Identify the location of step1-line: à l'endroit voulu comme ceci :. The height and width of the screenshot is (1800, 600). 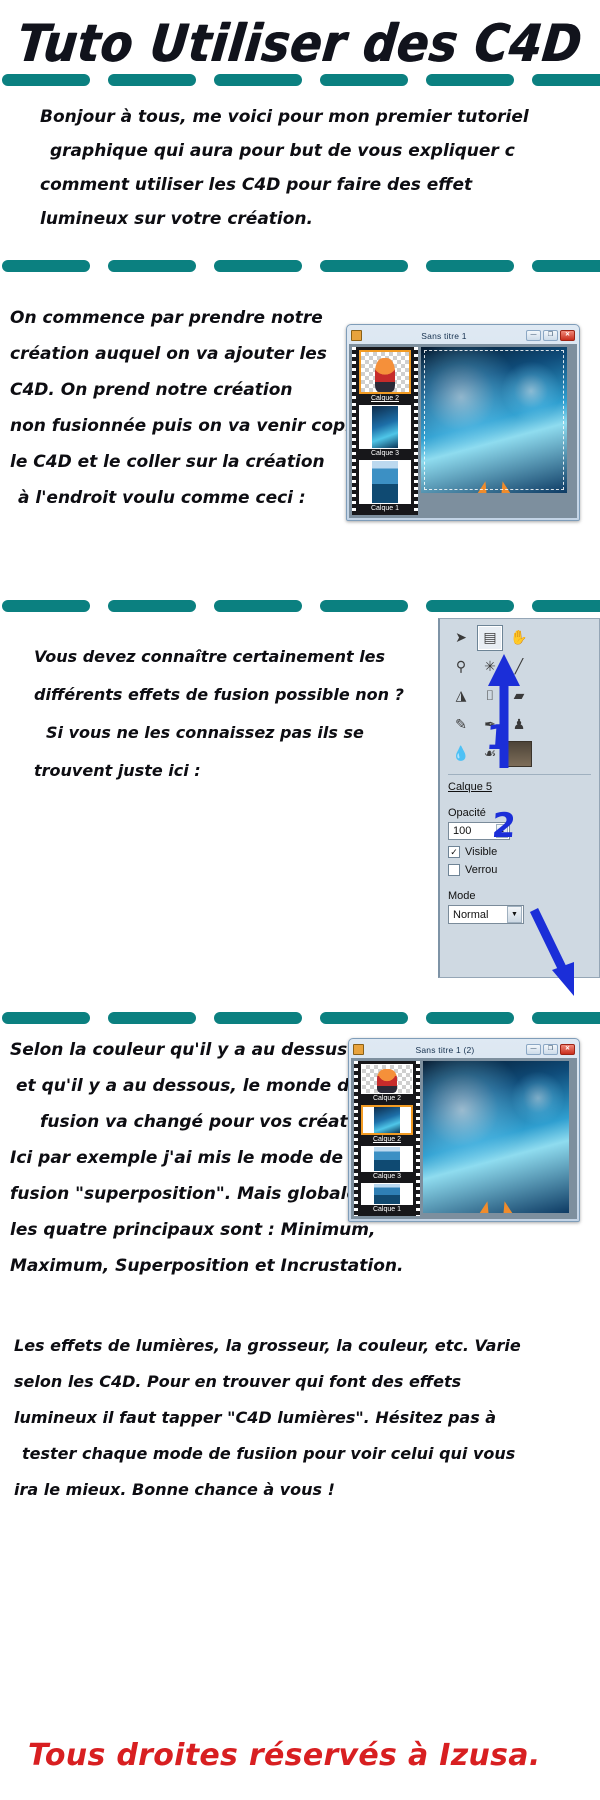
(162, 498).